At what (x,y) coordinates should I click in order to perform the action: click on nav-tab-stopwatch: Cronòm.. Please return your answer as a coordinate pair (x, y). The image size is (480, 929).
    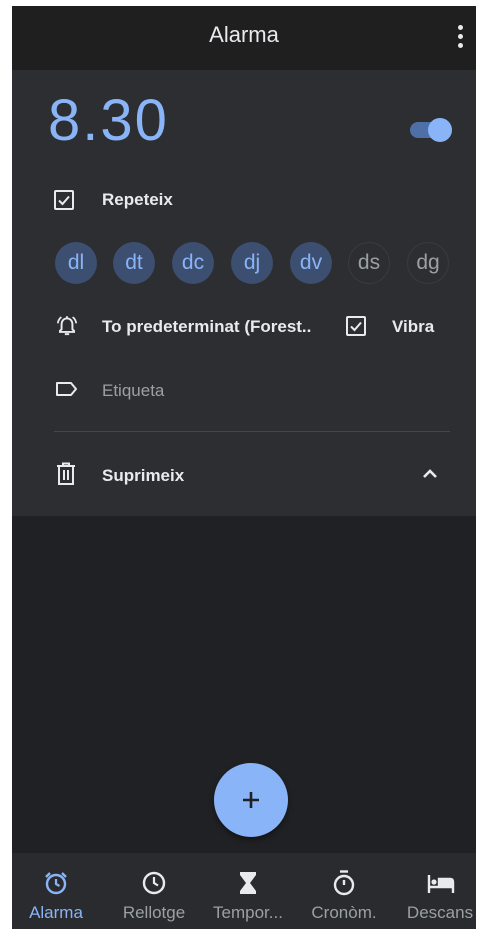
    Looking at the image, I should click on (344, 891).